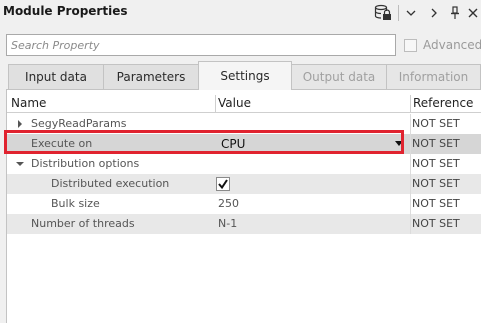 Image resolution: width=481 pixels, height=323 pixels. Describe the element at coordinates (201, 45) in the screenshot. I see `search-input` at that location.